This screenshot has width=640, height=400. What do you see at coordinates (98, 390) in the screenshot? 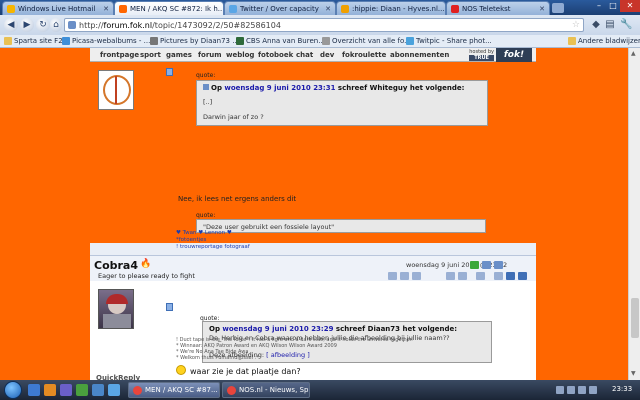
I see `browser-icon` at bounding box center [98, 390].